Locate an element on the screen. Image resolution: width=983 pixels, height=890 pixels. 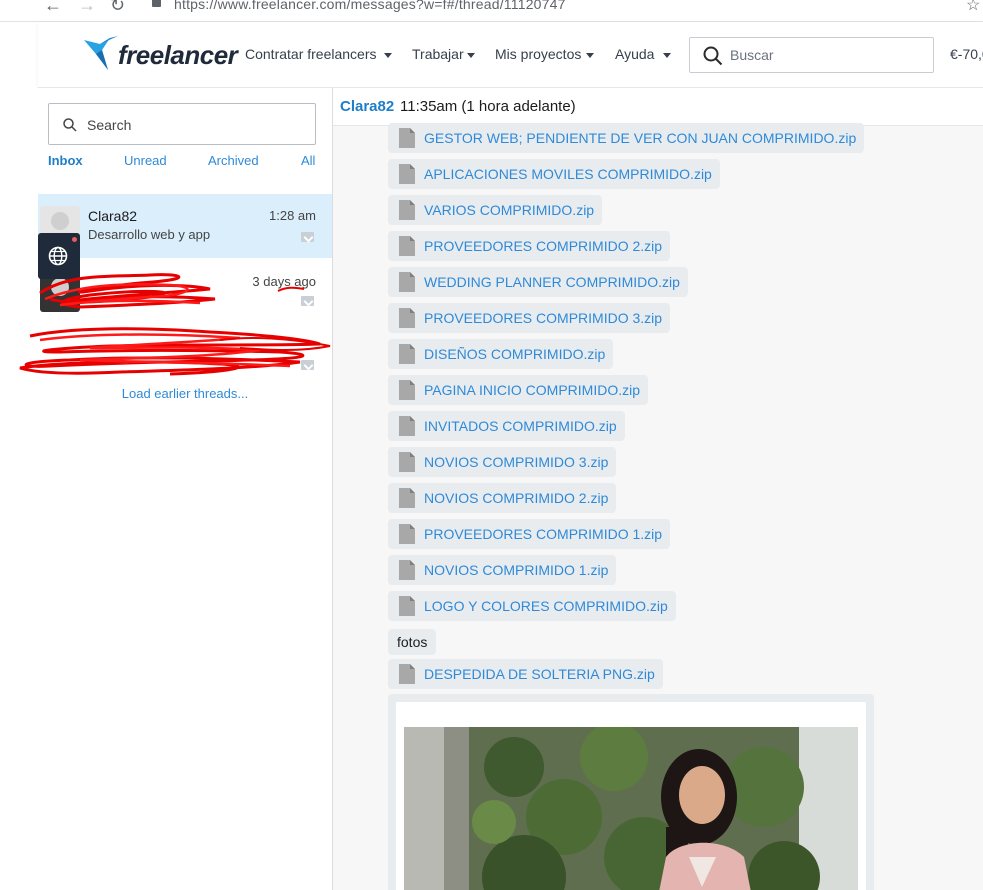
conversation-contact-name: Clara82 is located at coordinates (367, 106).